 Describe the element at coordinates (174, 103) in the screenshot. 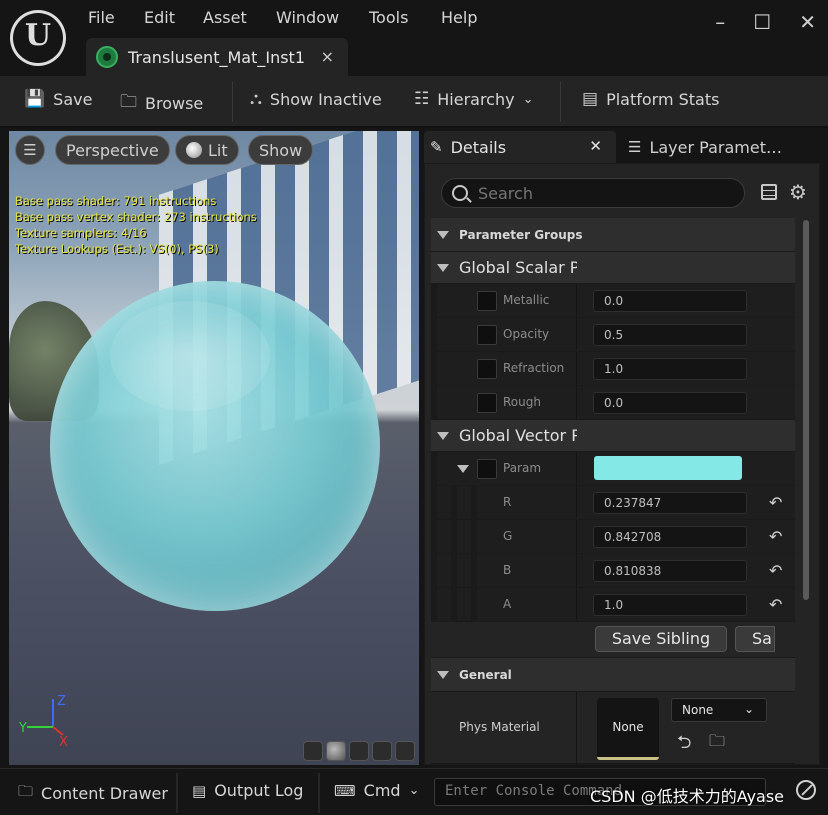

I see `browse-label: Browse` at that location.